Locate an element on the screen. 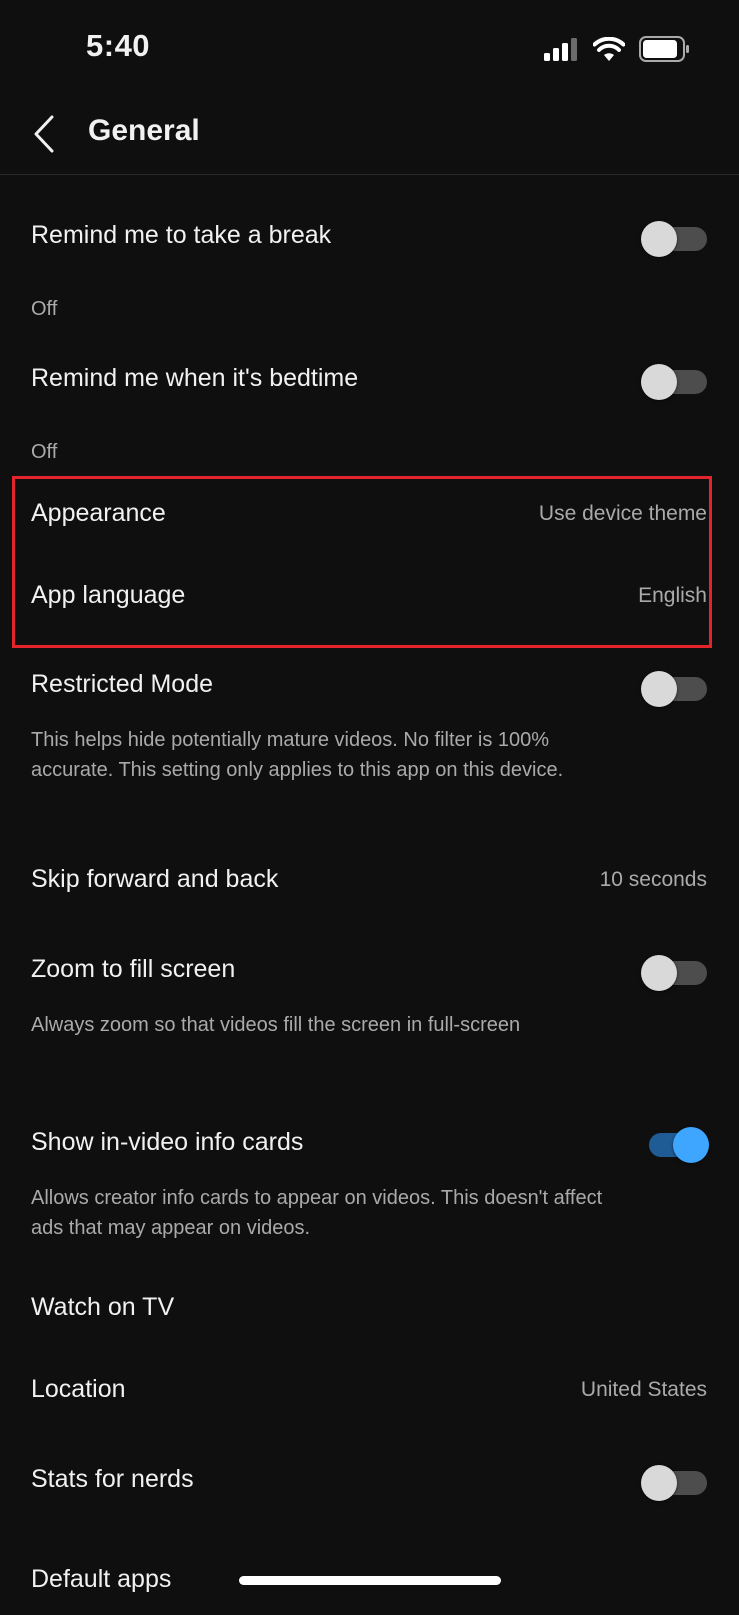 This screenshot has height=1615, width=739. chevron-left-icon is located at coordinates (44, 134).